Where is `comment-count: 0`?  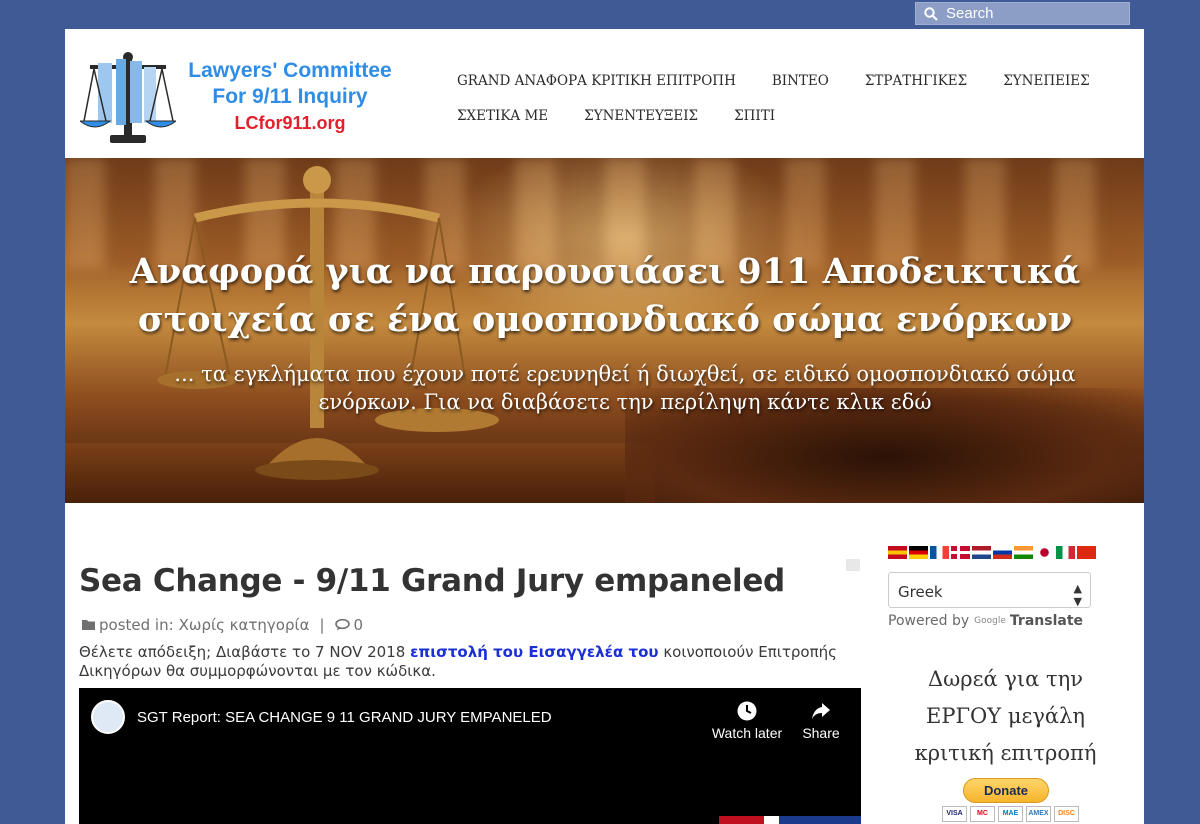 comment-count: 0 is located at coordinates (359, 625).